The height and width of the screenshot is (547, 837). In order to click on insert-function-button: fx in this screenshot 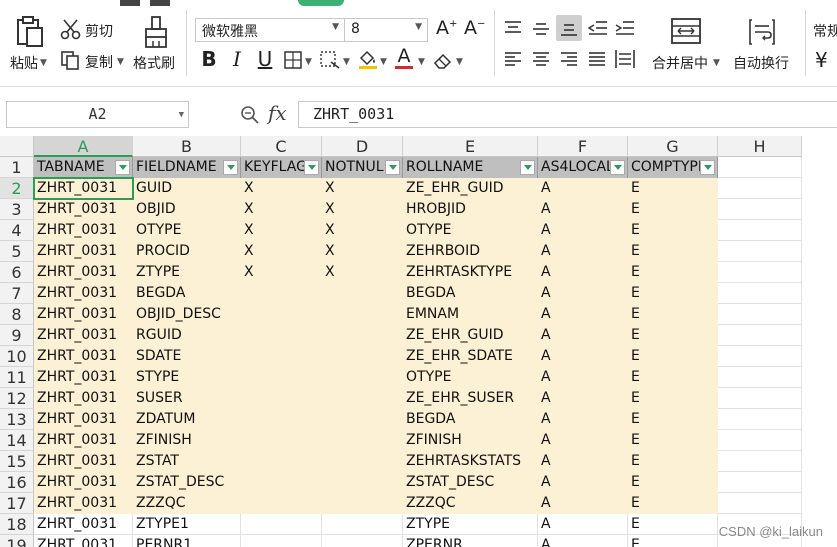, I will do `click(277, 113)`.